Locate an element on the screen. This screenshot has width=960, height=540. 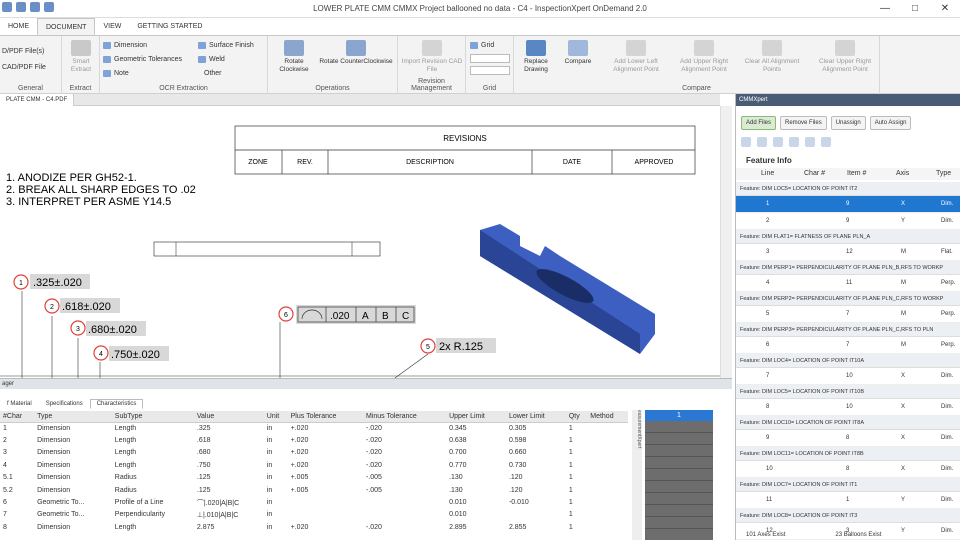
balloon-1: 1 .325±.020 is located at coordinates (51, 282).